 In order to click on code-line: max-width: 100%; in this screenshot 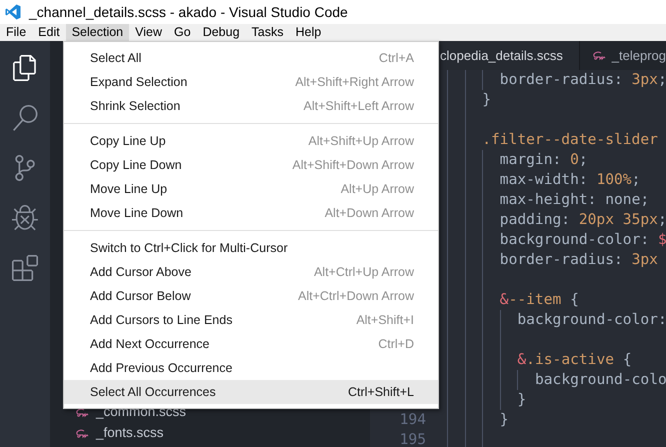, I will do `click(570, 180)`.